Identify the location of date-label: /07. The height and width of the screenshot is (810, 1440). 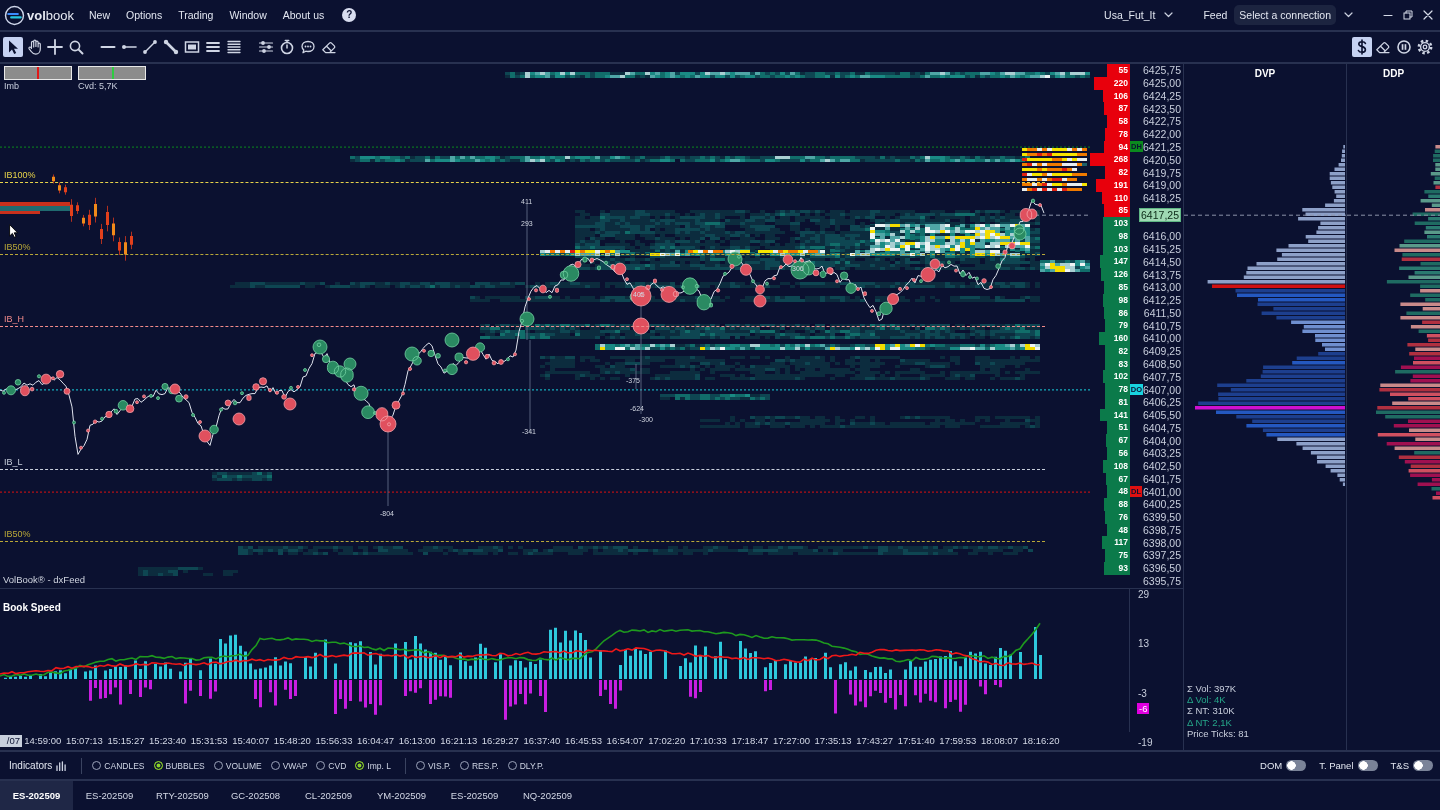
(11, 741).